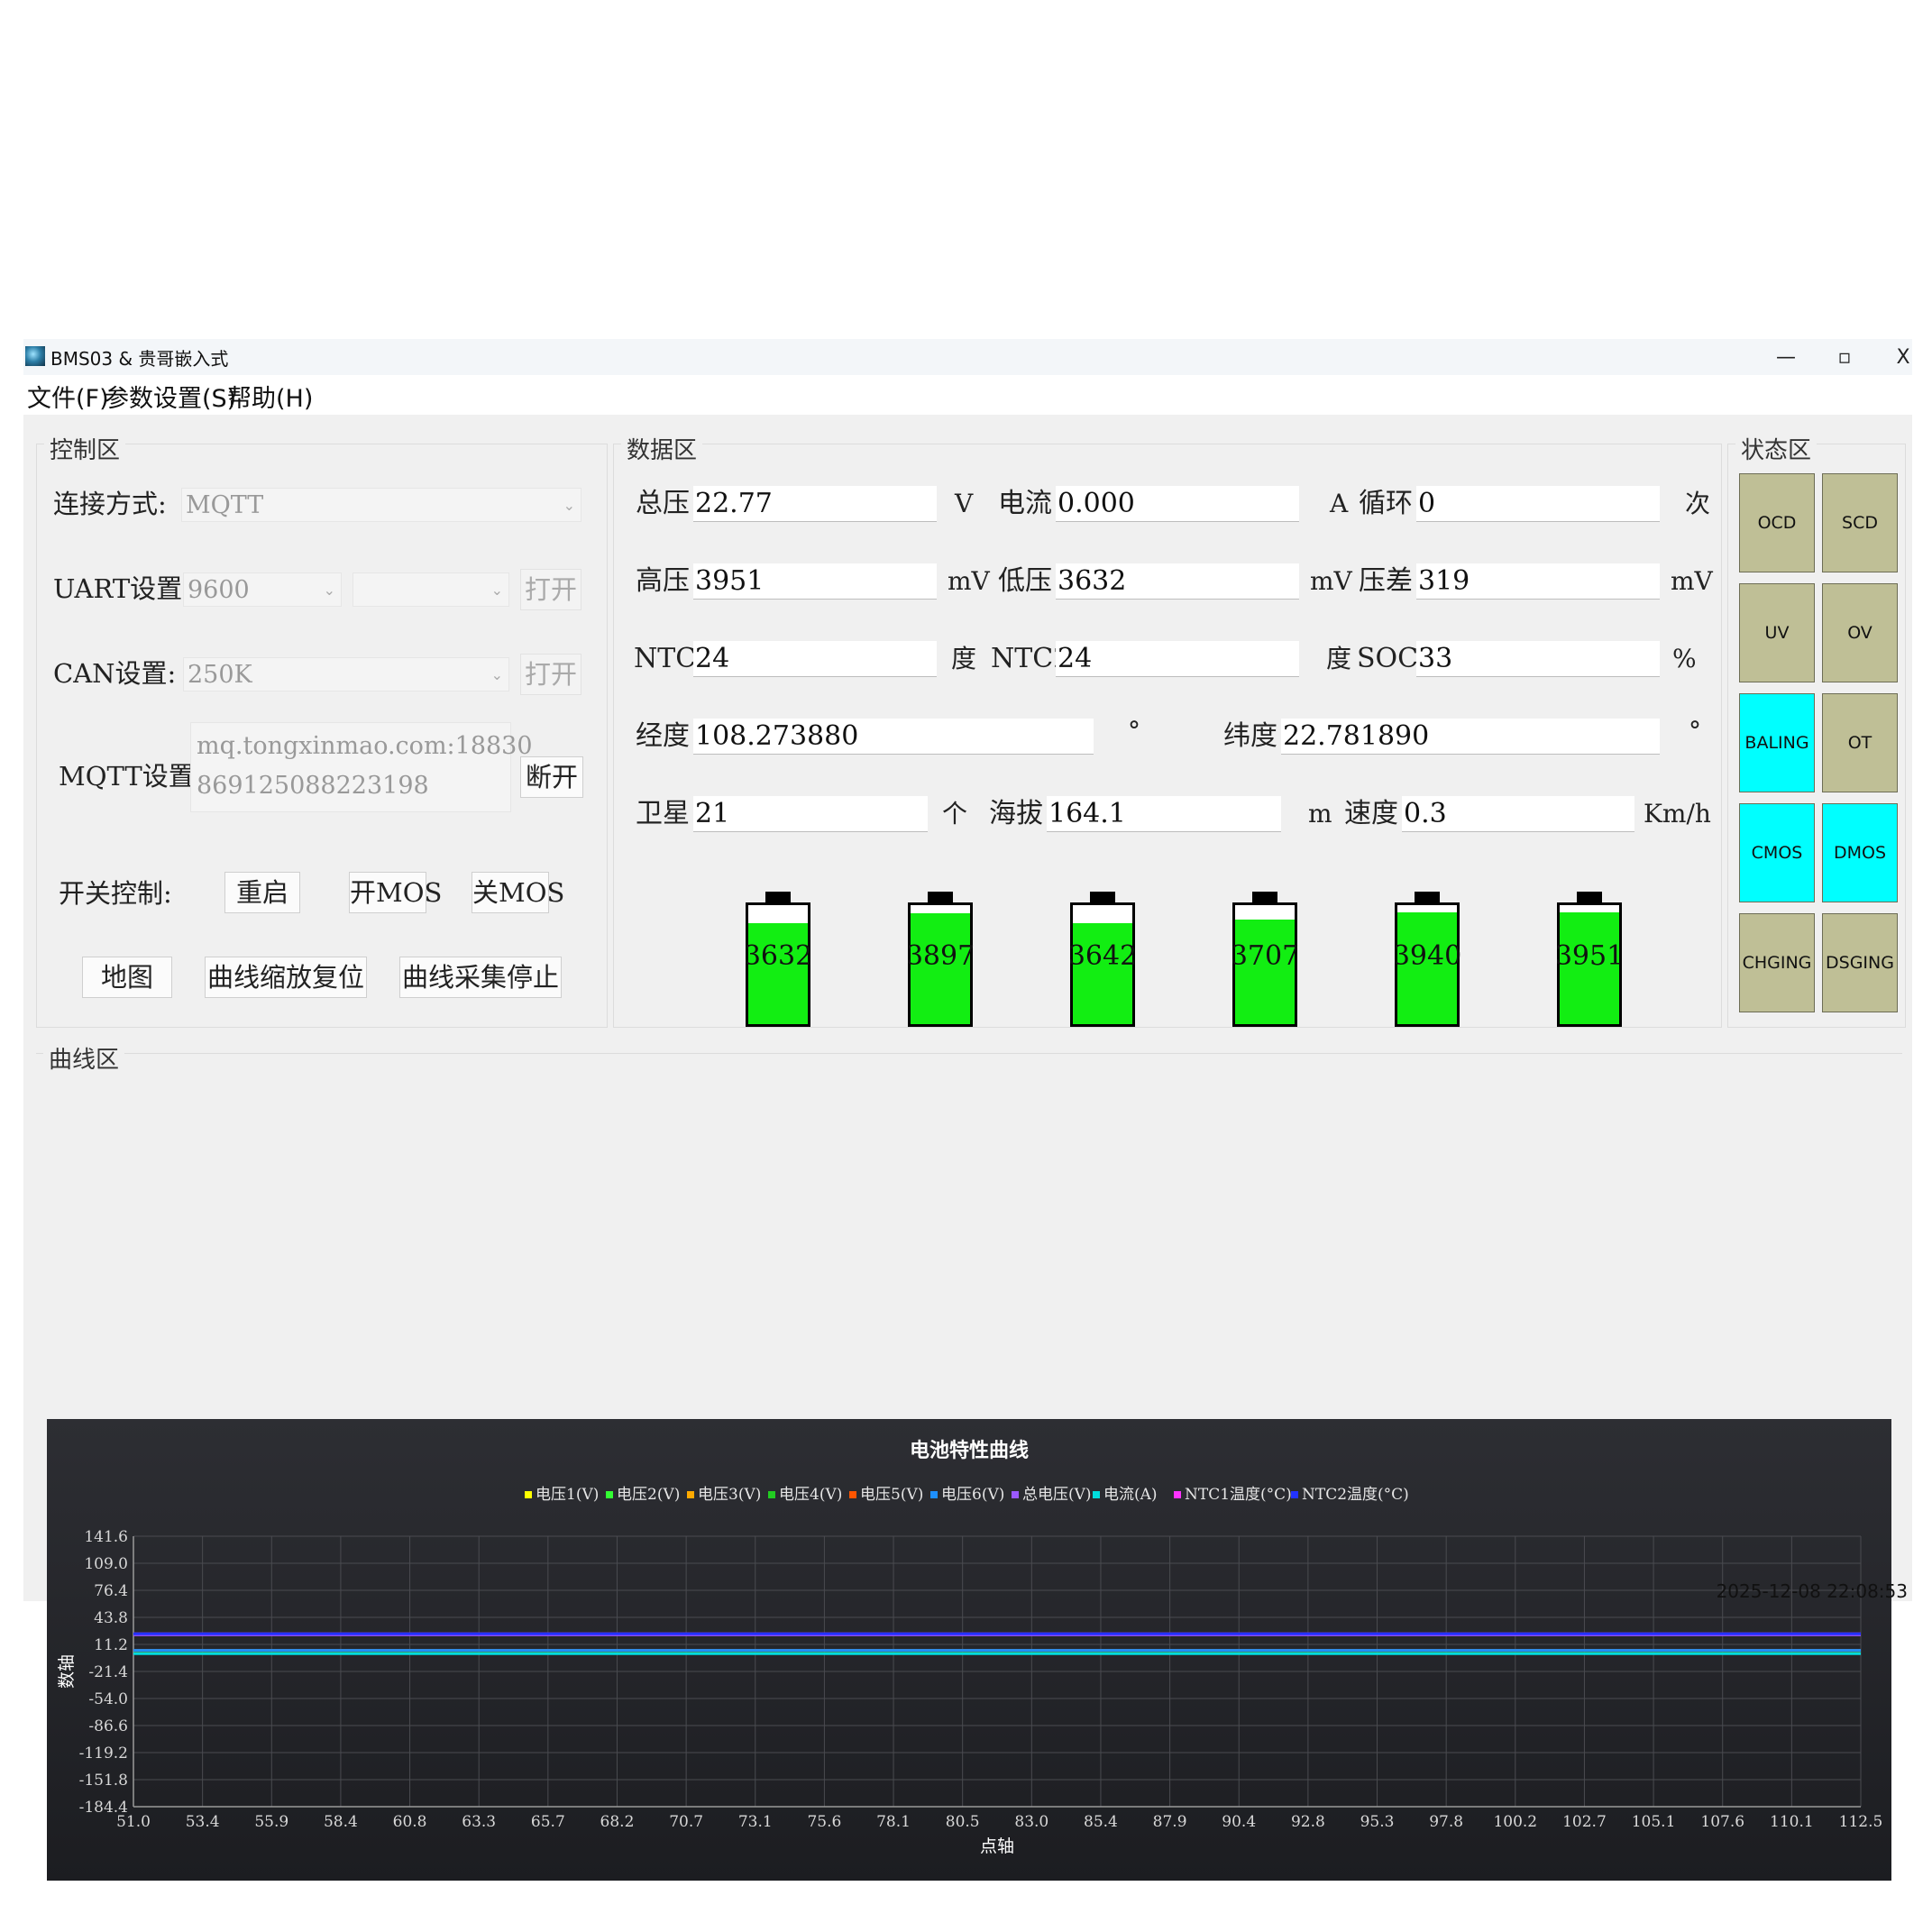 The image size is (1932, 1932). Describe the element at coordinates (1265, 960) in the screenshot. I see `cell-battery-4: 3707` at that location.